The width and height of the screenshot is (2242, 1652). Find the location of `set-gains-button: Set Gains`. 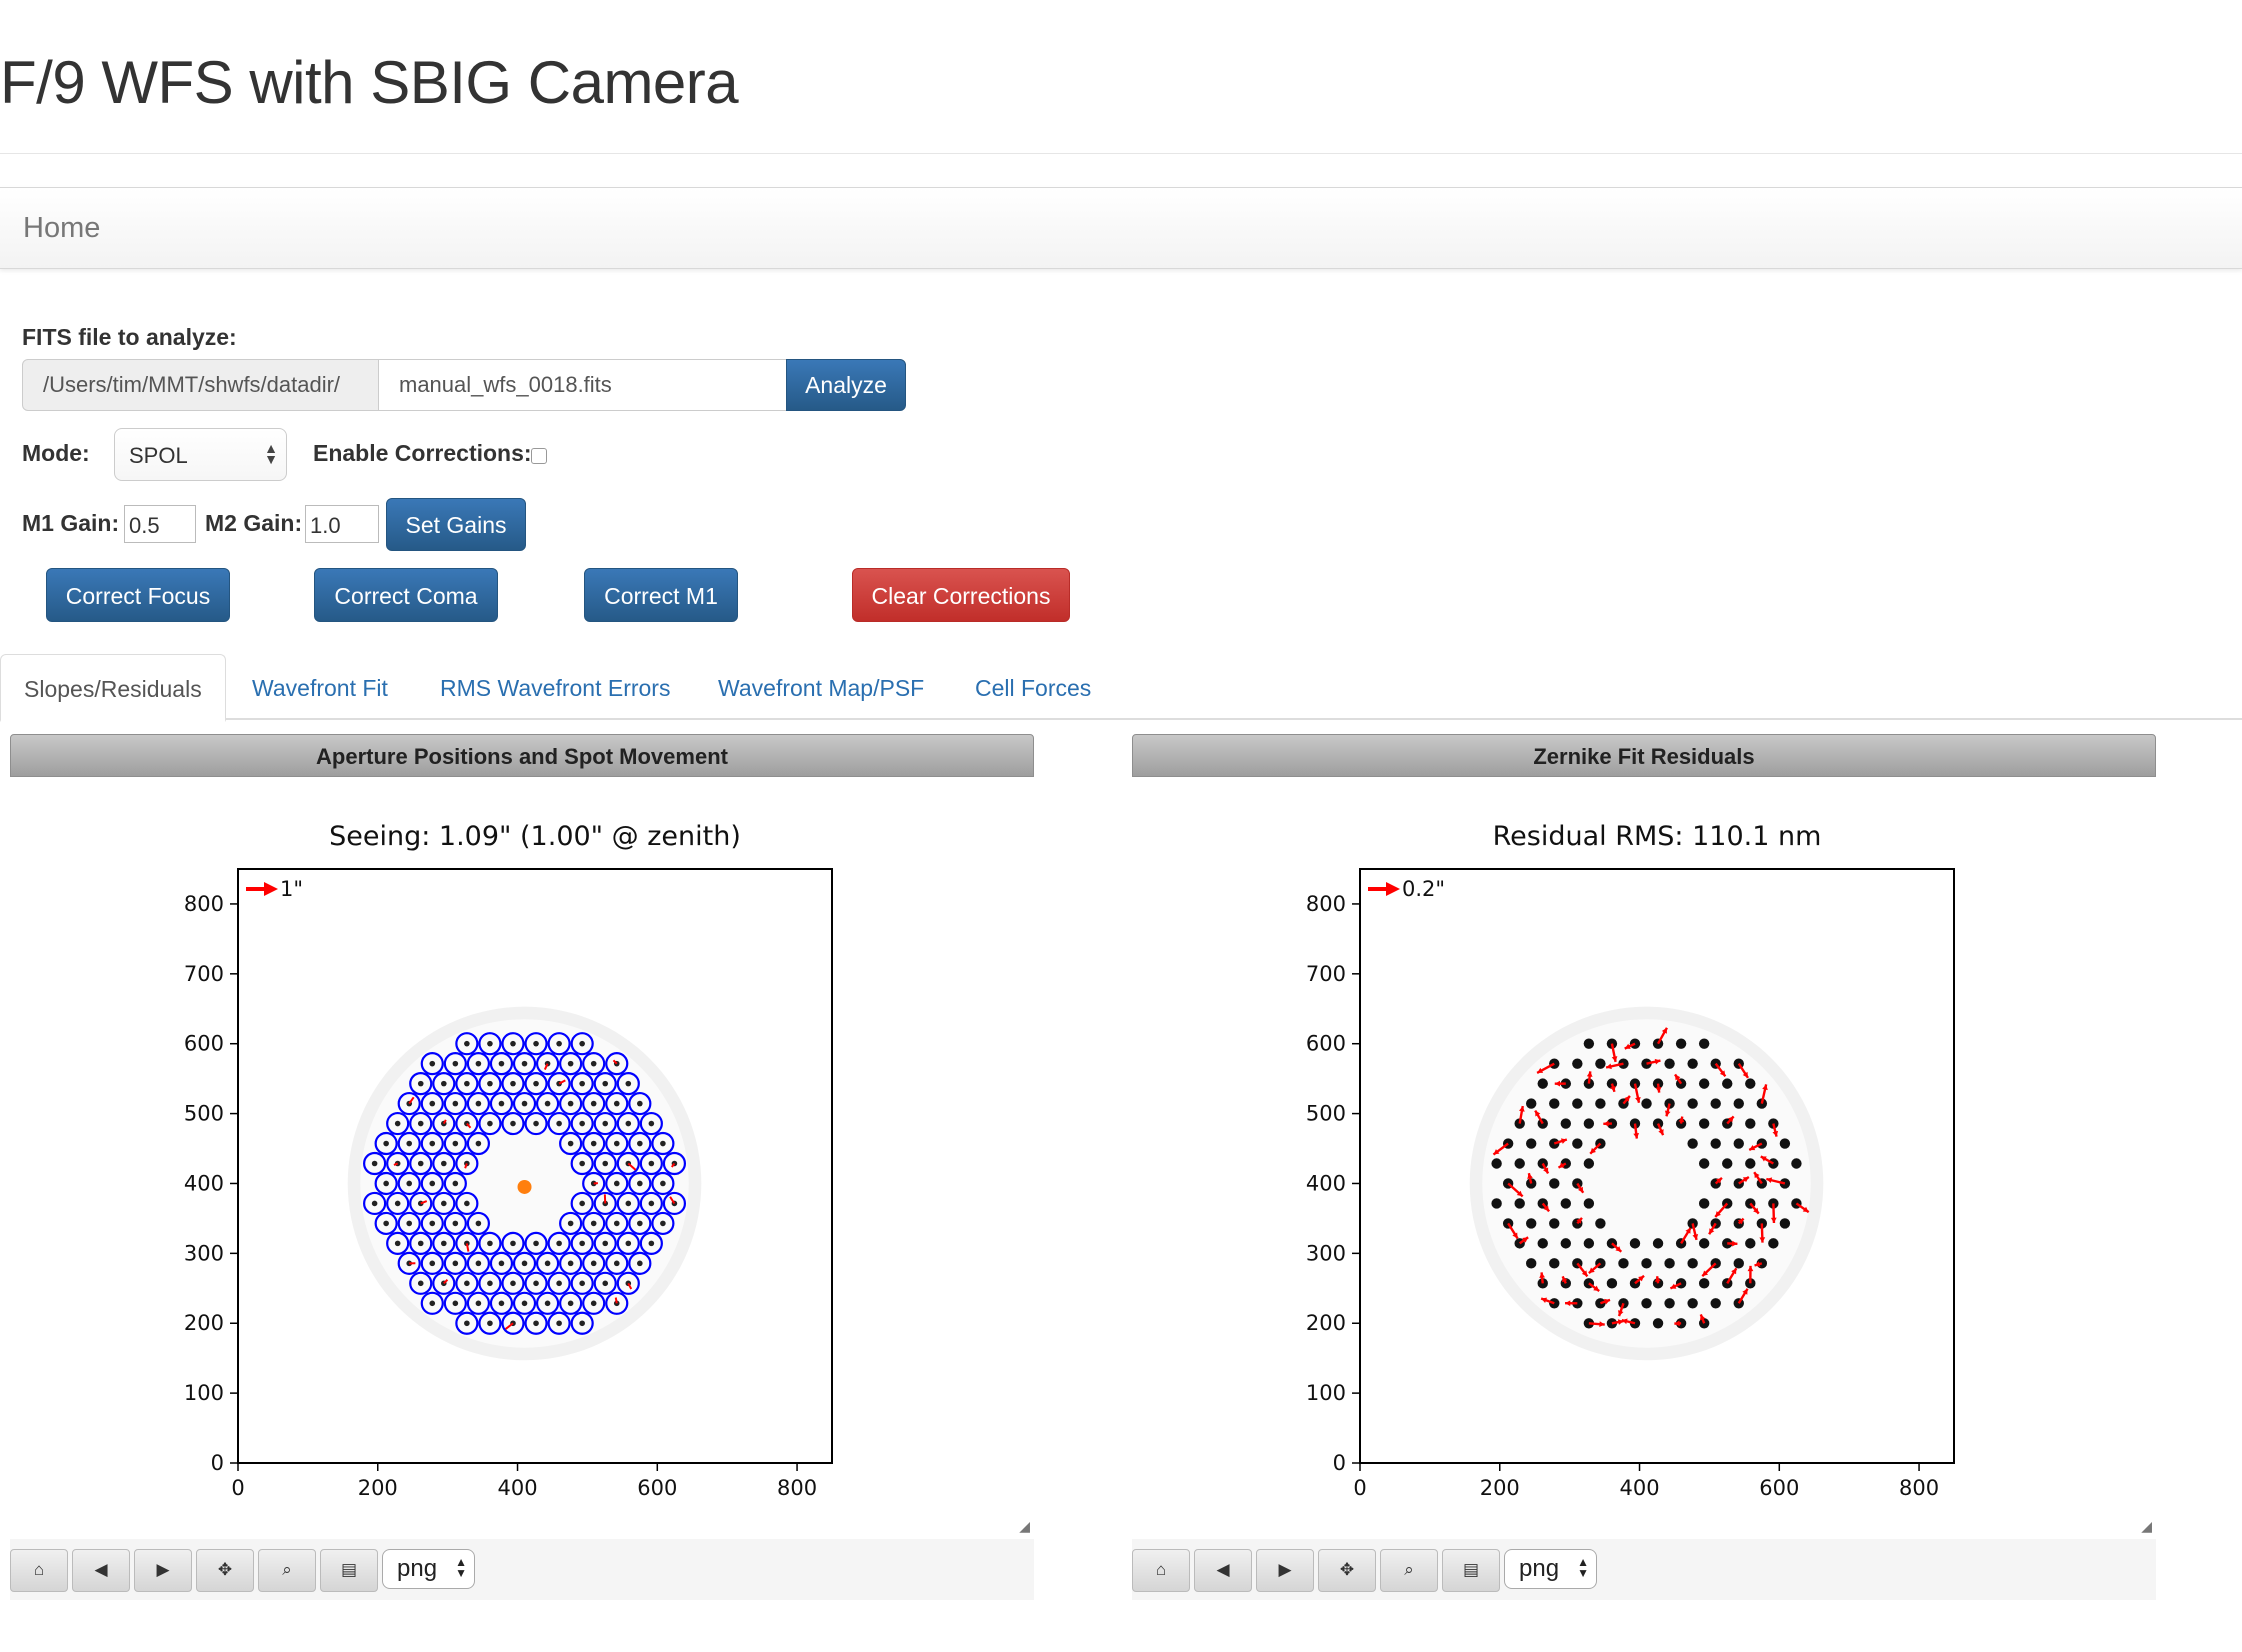

set-gains-button: Set Gains is located at coordinates (456, 524).